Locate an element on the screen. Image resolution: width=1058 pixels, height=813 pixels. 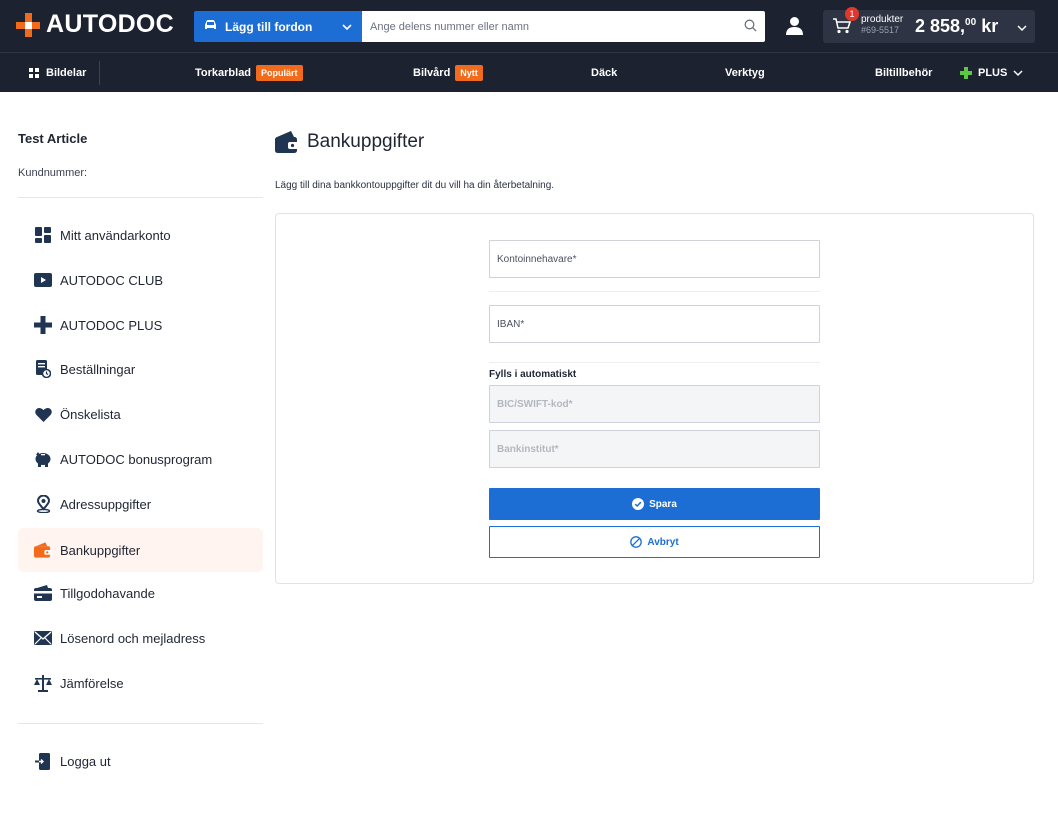
cart-summary: 1 produkter #69-5517 2 858,00 kr is located at coordinates (929, 25).